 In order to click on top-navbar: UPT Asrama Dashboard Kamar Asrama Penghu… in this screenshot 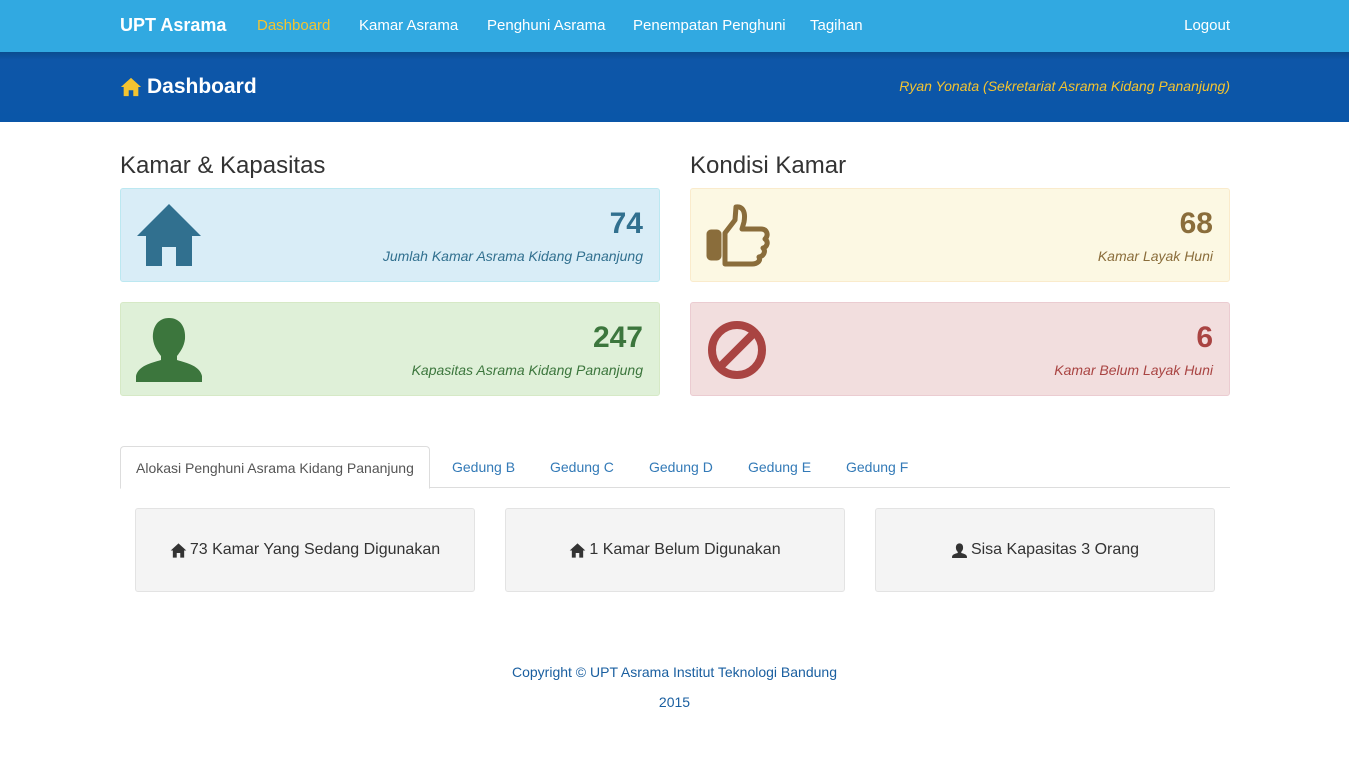, I will do `click(674, 26)`.